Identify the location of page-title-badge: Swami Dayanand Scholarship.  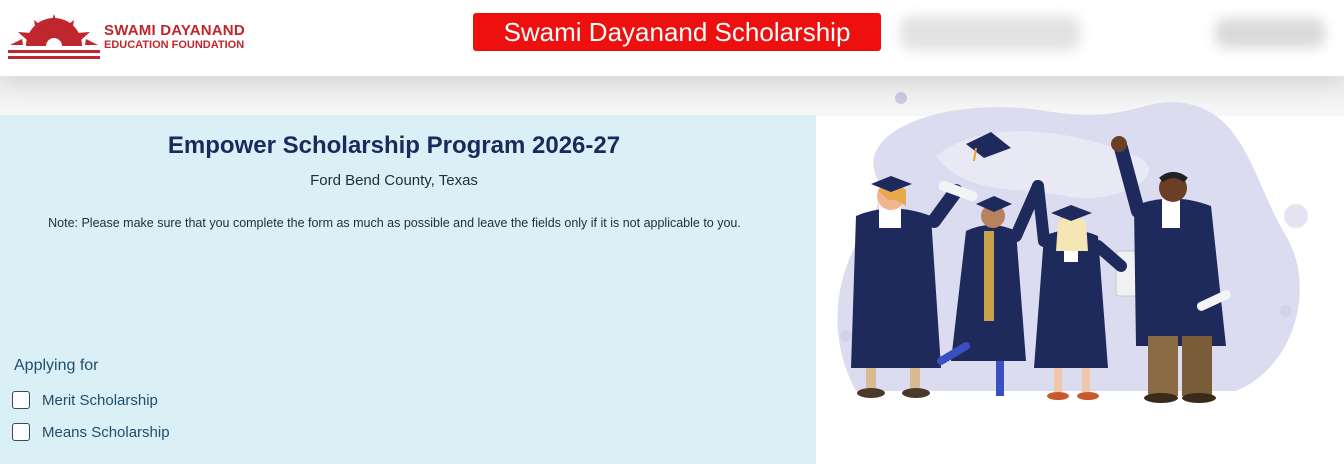
(677, 32).